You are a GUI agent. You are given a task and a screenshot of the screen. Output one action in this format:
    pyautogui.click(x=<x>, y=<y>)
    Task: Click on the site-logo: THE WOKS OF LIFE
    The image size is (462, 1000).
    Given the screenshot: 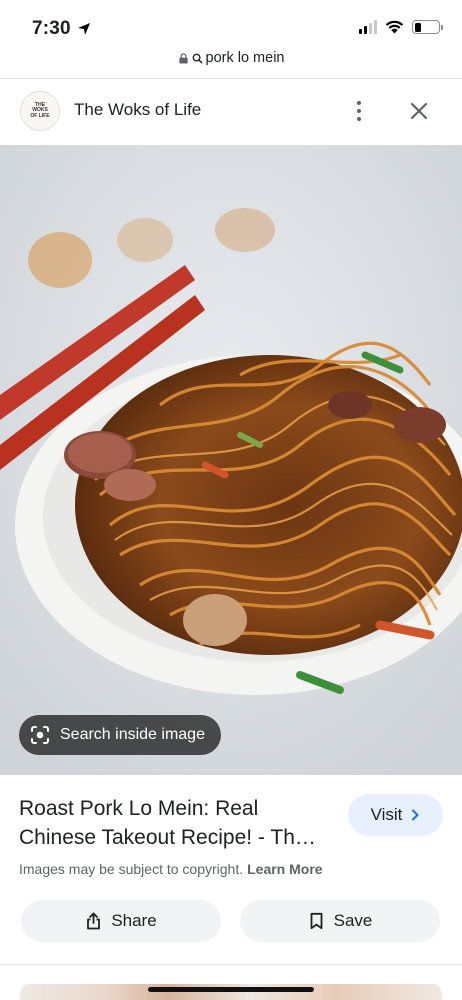 What is the action you would take?
    pyautogui.click(x=40, y=111)
    